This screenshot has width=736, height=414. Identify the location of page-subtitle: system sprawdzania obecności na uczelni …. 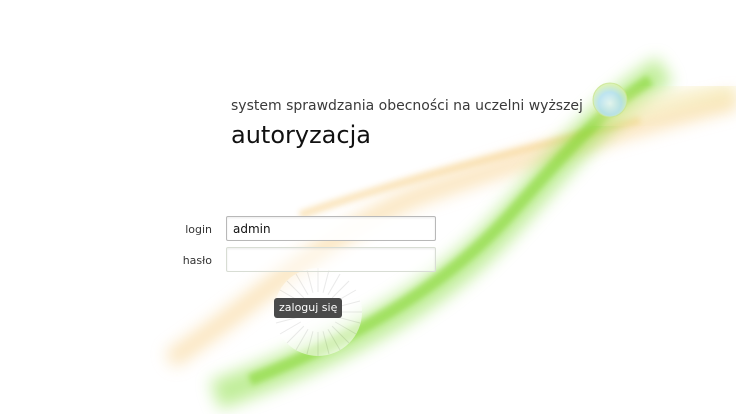
(407, 106).